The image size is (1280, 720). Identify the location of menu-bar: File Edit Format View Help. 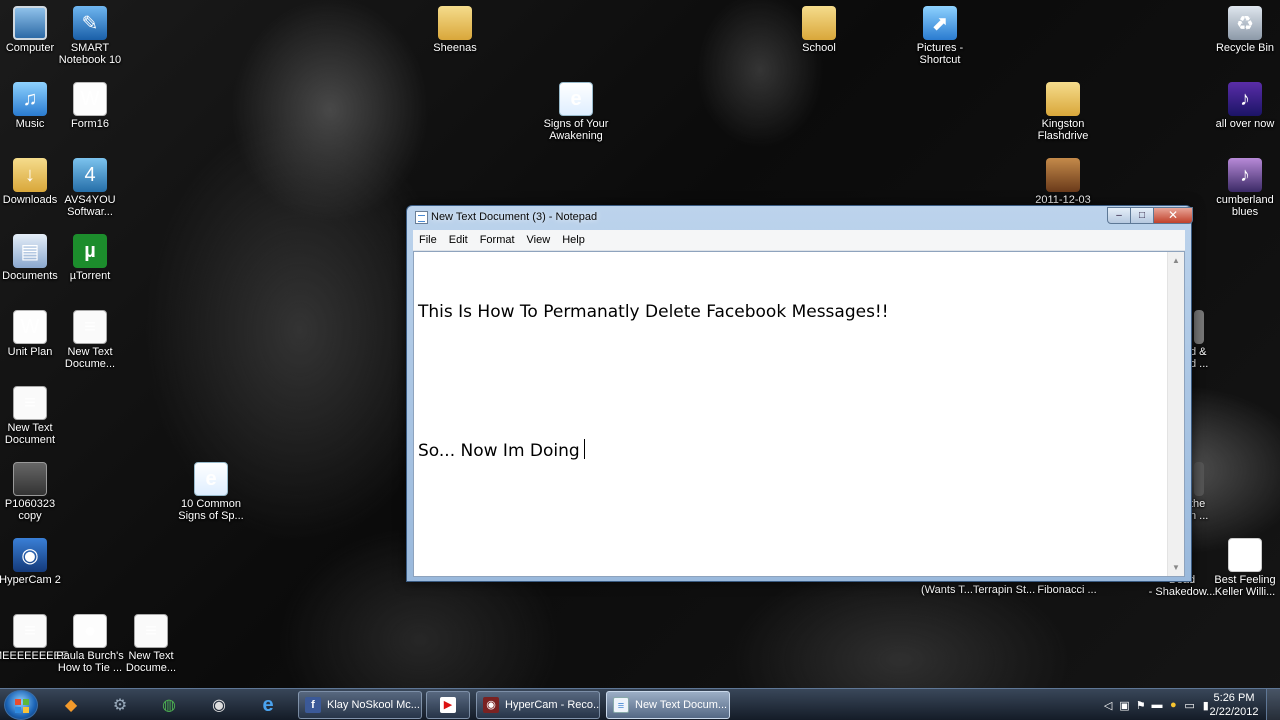
(799, 240).